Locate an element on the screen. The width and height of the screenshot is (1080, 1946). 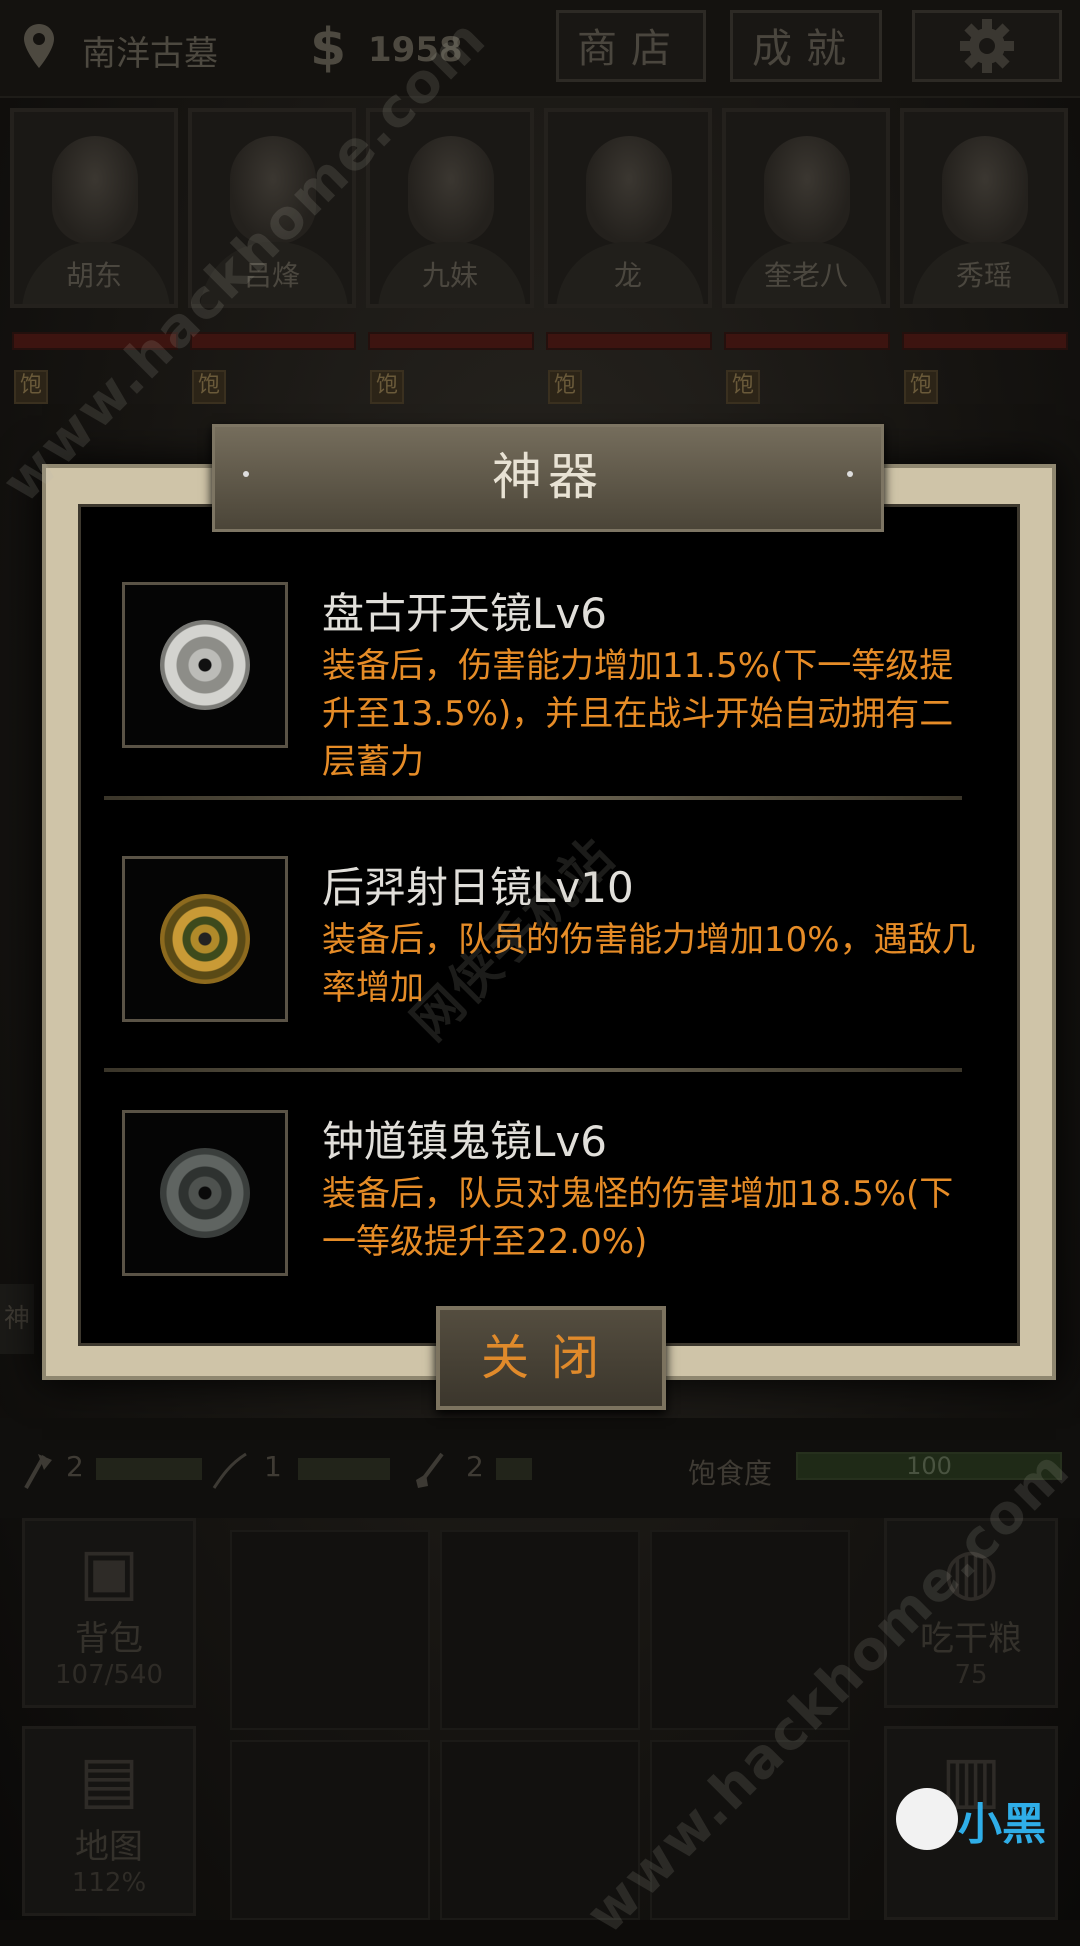
dialog-title: 神器 is located at coordinates (548, 477).